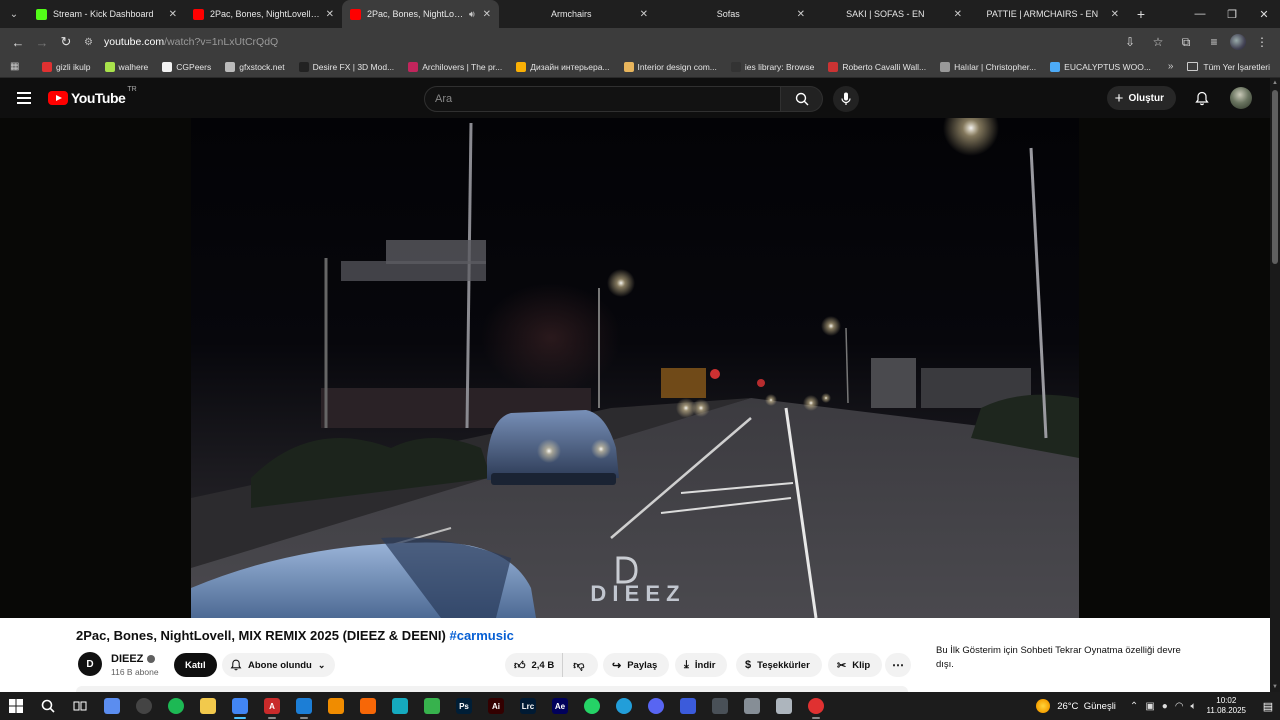 This screenshot has height=720, width=1280. Describe the element at coordinates (772, 66) in the screenshot. I see `bookmark-item: ies library: Browse` at that location.